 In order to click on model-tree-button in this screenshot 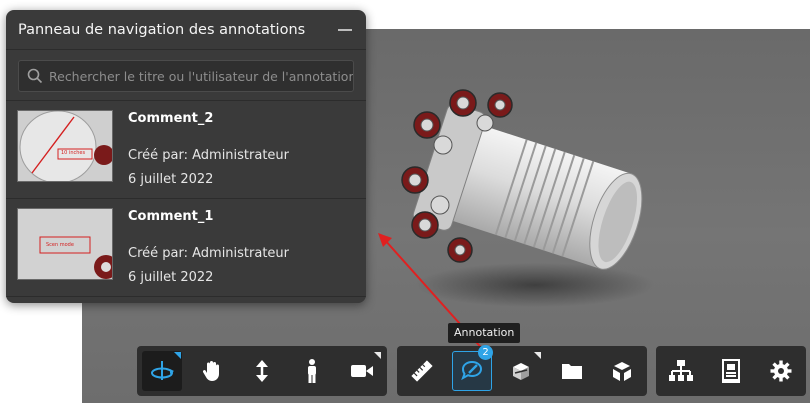, I will do `click(681, 371)`.